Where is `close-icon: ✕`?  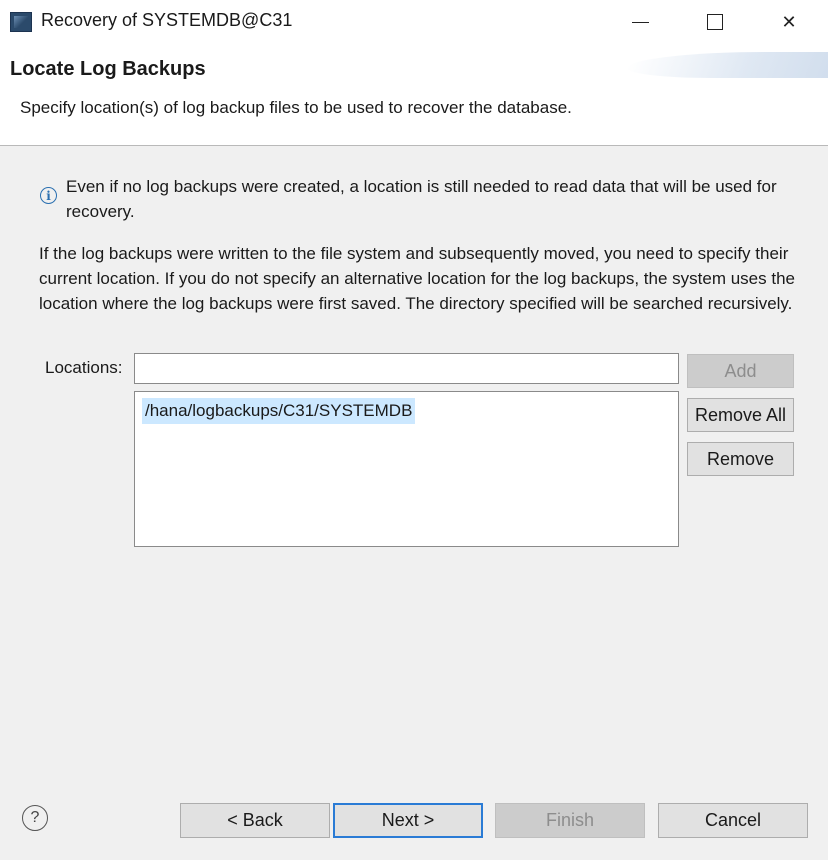
close-icon: ✕ is located at coordinates (789, 22).